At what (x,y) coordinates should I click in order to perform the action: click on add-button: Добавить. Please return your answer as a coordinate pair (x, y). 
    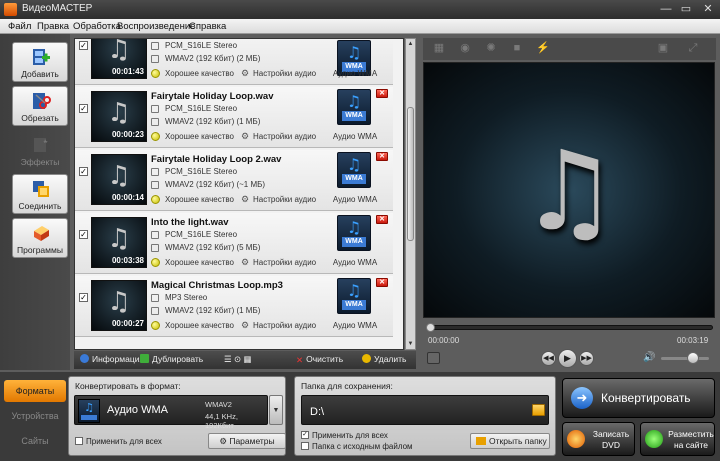
    Looking at the image, I should click on (40, 62).